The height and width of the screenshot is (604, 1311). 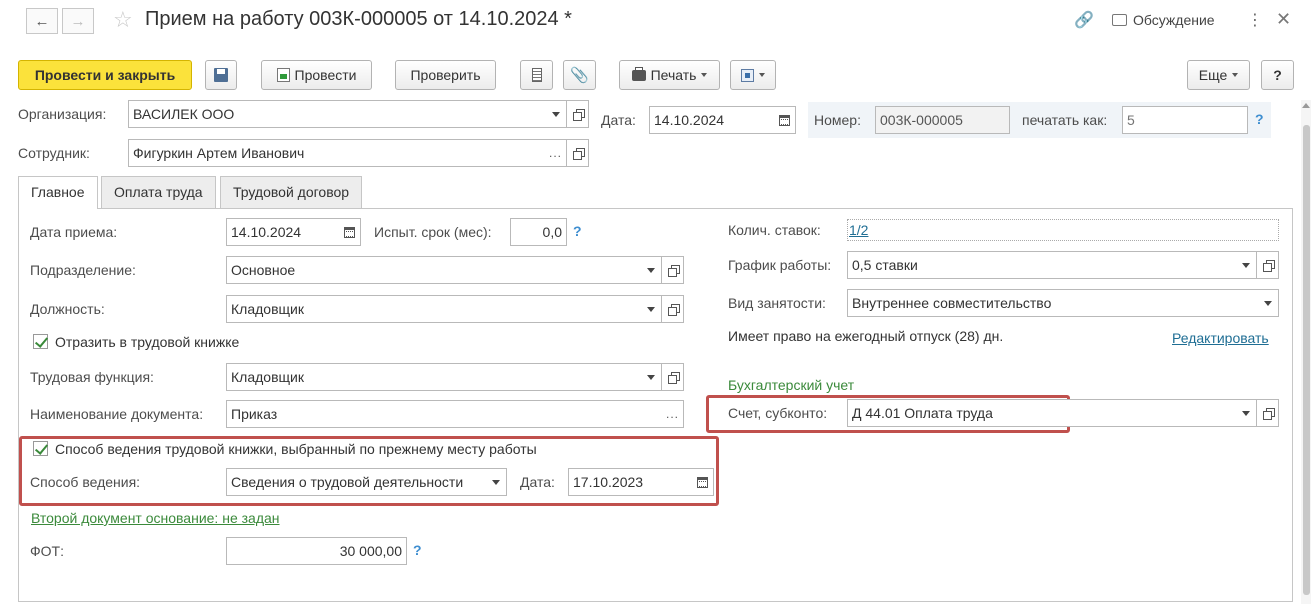 What do you see at coordinates (791, 385) in the screenshot?
I see `accounting-header: Бухгалтерский учет` at bounding box center [791, 385].